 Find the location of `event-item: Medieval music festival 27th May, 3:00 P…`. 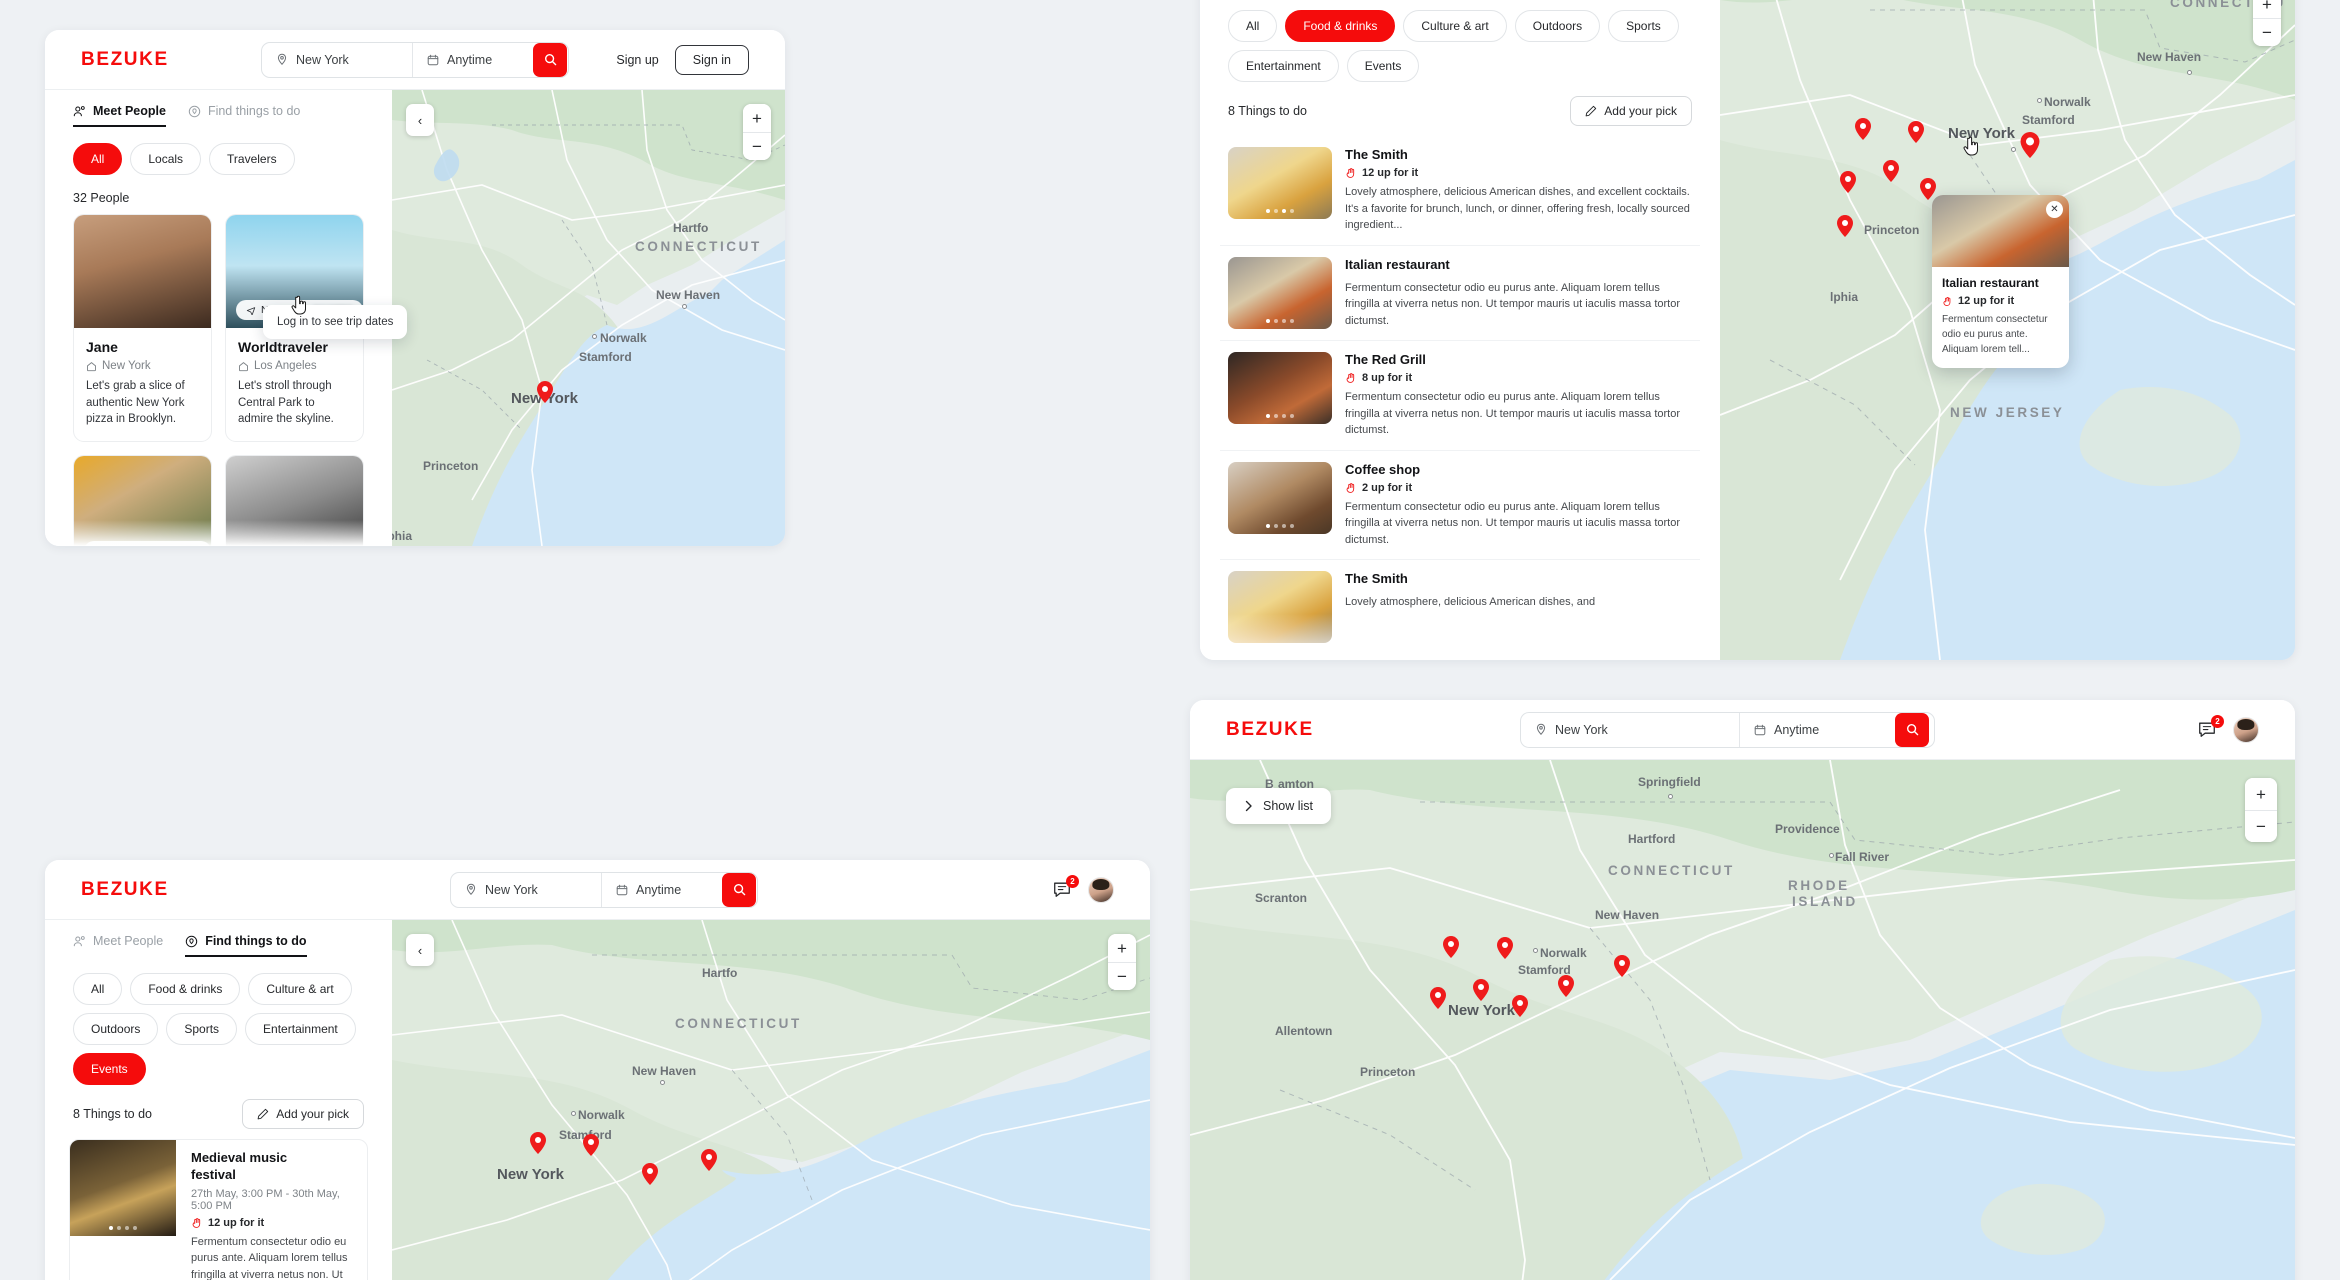

event-item: Medieval music festival 27th May, 3:00 P… is located at coordinates (218, 1209).